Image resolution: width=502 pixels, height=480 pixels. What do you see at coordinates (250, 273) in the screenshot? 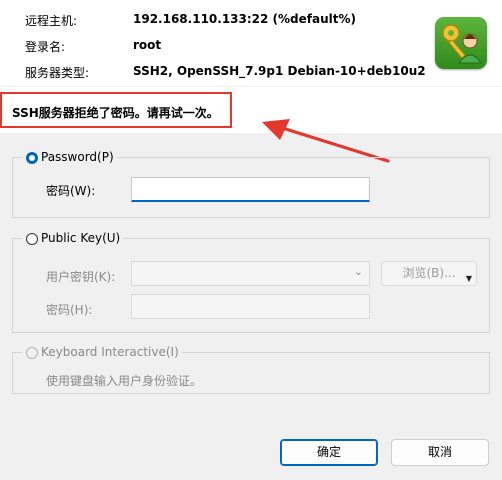
I see `user-key-select: ⌄` at bounding box center [250, 273].